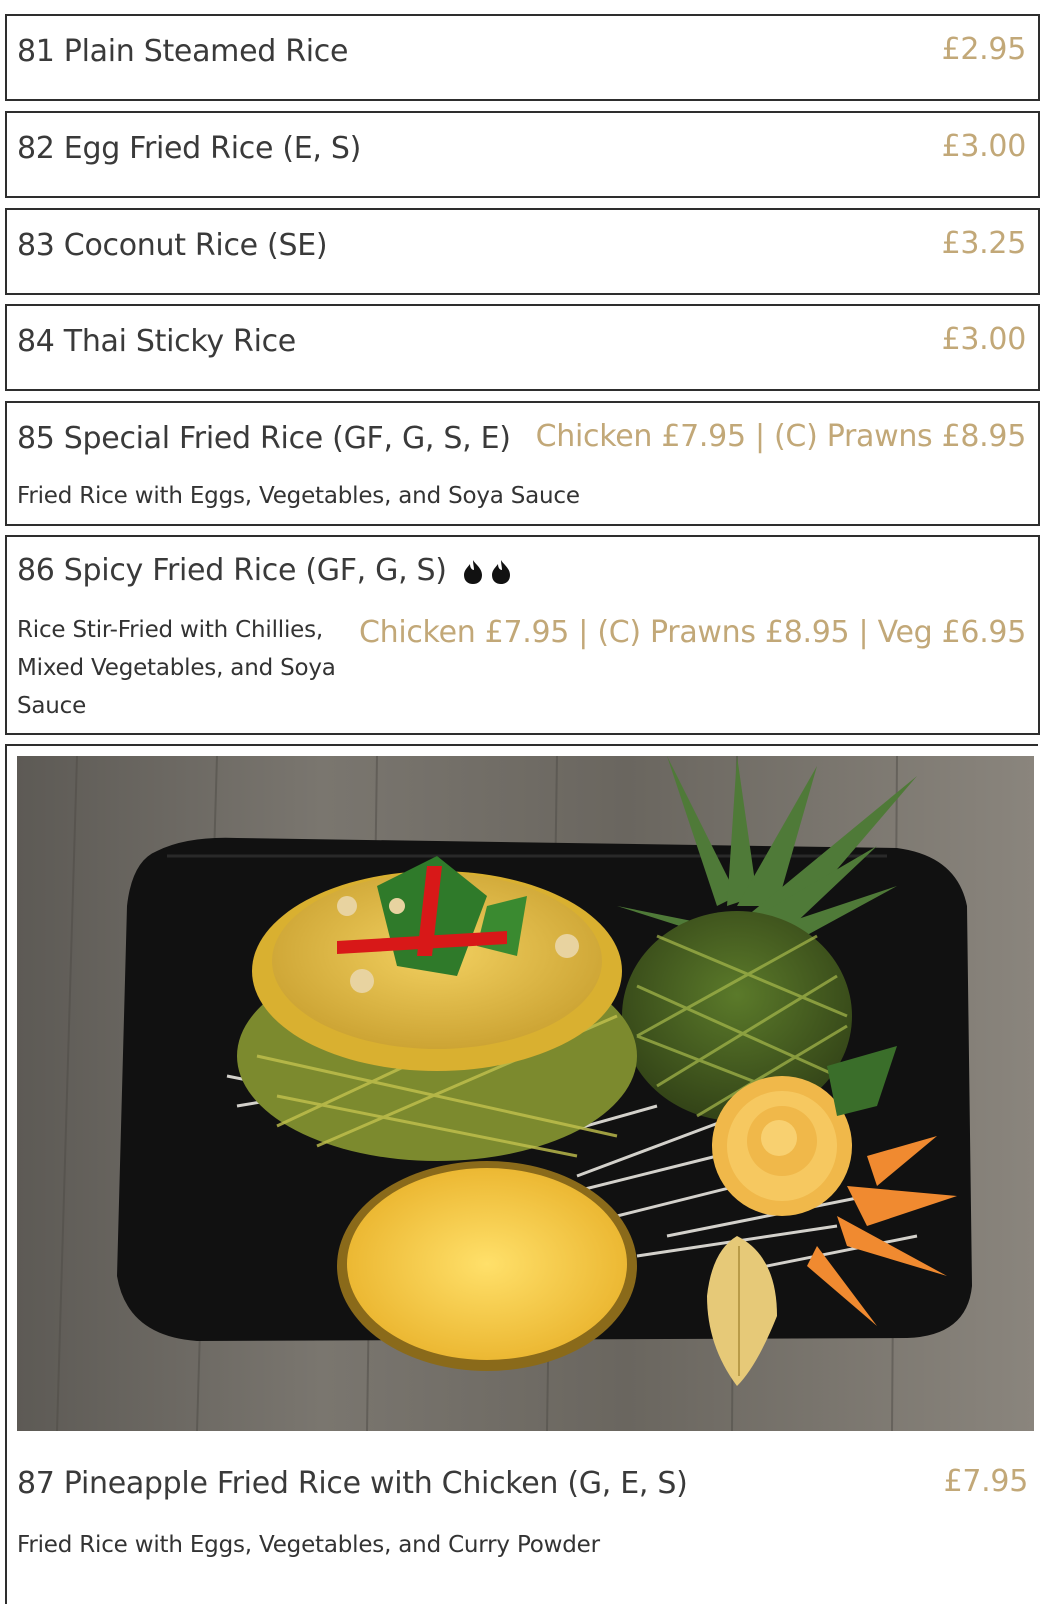 The height and width of the screenshot is (1604, 1052). I want to click on menu-item-82: 82 Egg Fried Rice (E, S) £3.00, so click(522, 154).